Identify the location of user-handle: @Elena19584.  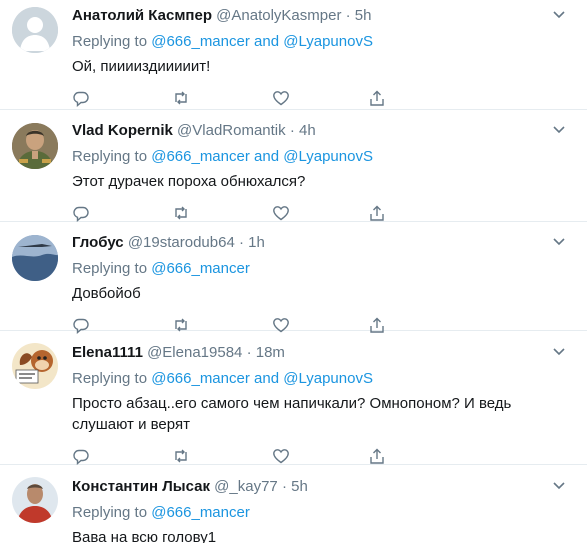
(194, 352).